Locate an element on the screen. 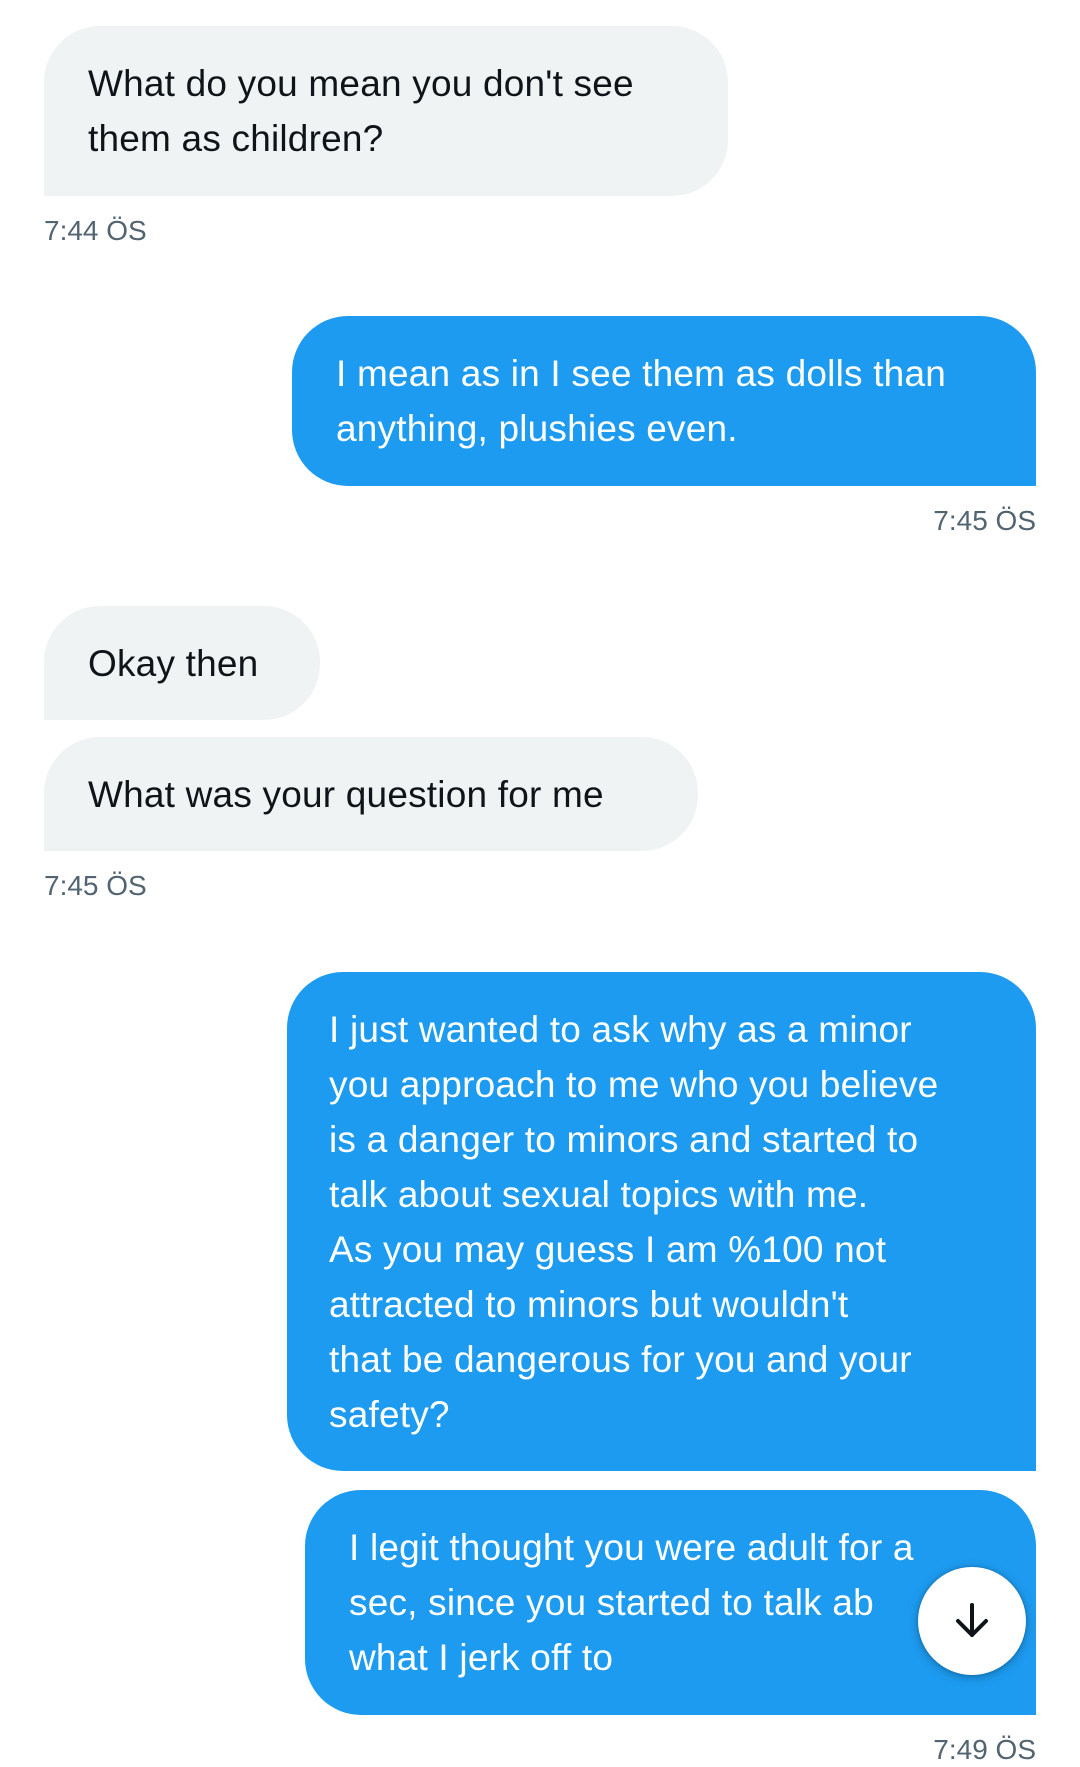 The image size is (1080, 1767). message-bubble-incoming: Okay then is located at coordinates (182, 663).